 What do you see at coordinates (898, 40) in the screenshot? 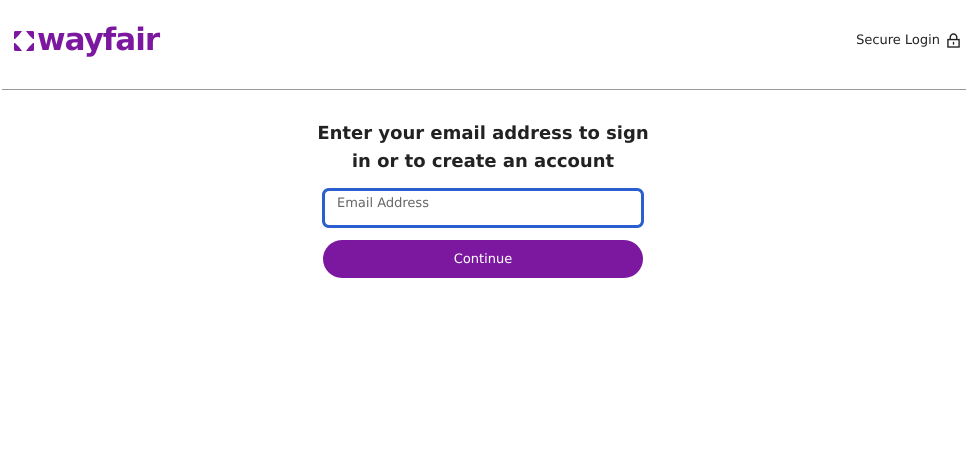
I see `secure-login-text: Secure Login` at bounding box center [898, 40].